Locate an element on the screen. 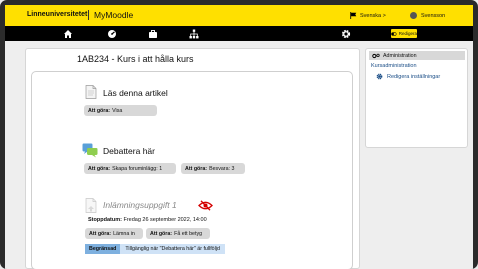 Image resolution: width=478 pixels, height=269 pixels. language-label: Svenska > is located at coordinates (373, 15).